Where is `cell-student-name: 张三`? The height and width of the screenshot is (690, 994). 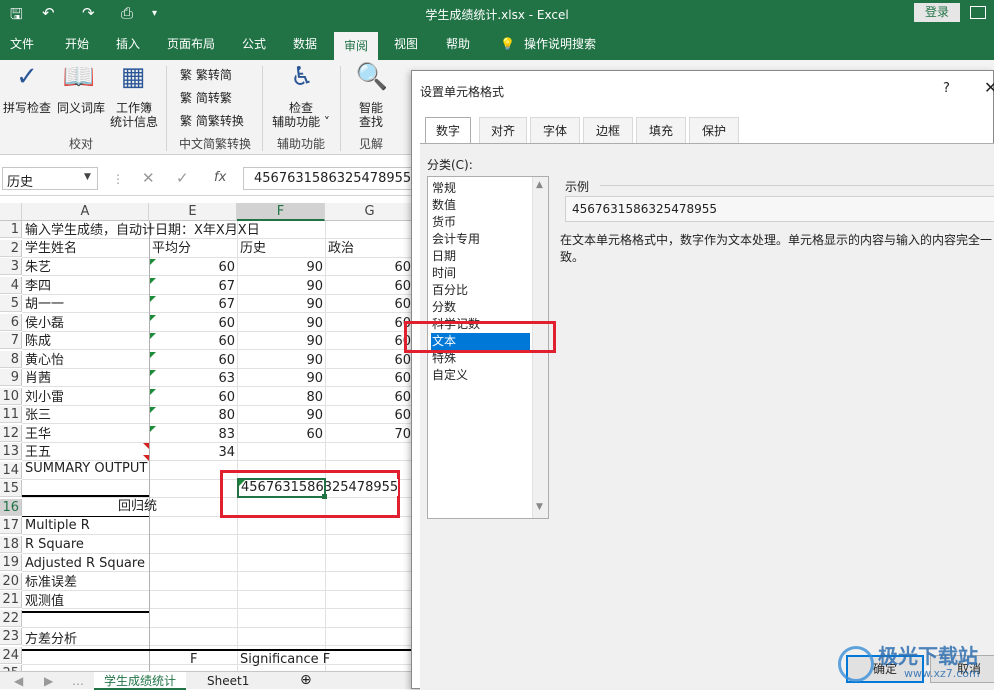 cell-student-name: 张三 is located at coordinates (38, 415).